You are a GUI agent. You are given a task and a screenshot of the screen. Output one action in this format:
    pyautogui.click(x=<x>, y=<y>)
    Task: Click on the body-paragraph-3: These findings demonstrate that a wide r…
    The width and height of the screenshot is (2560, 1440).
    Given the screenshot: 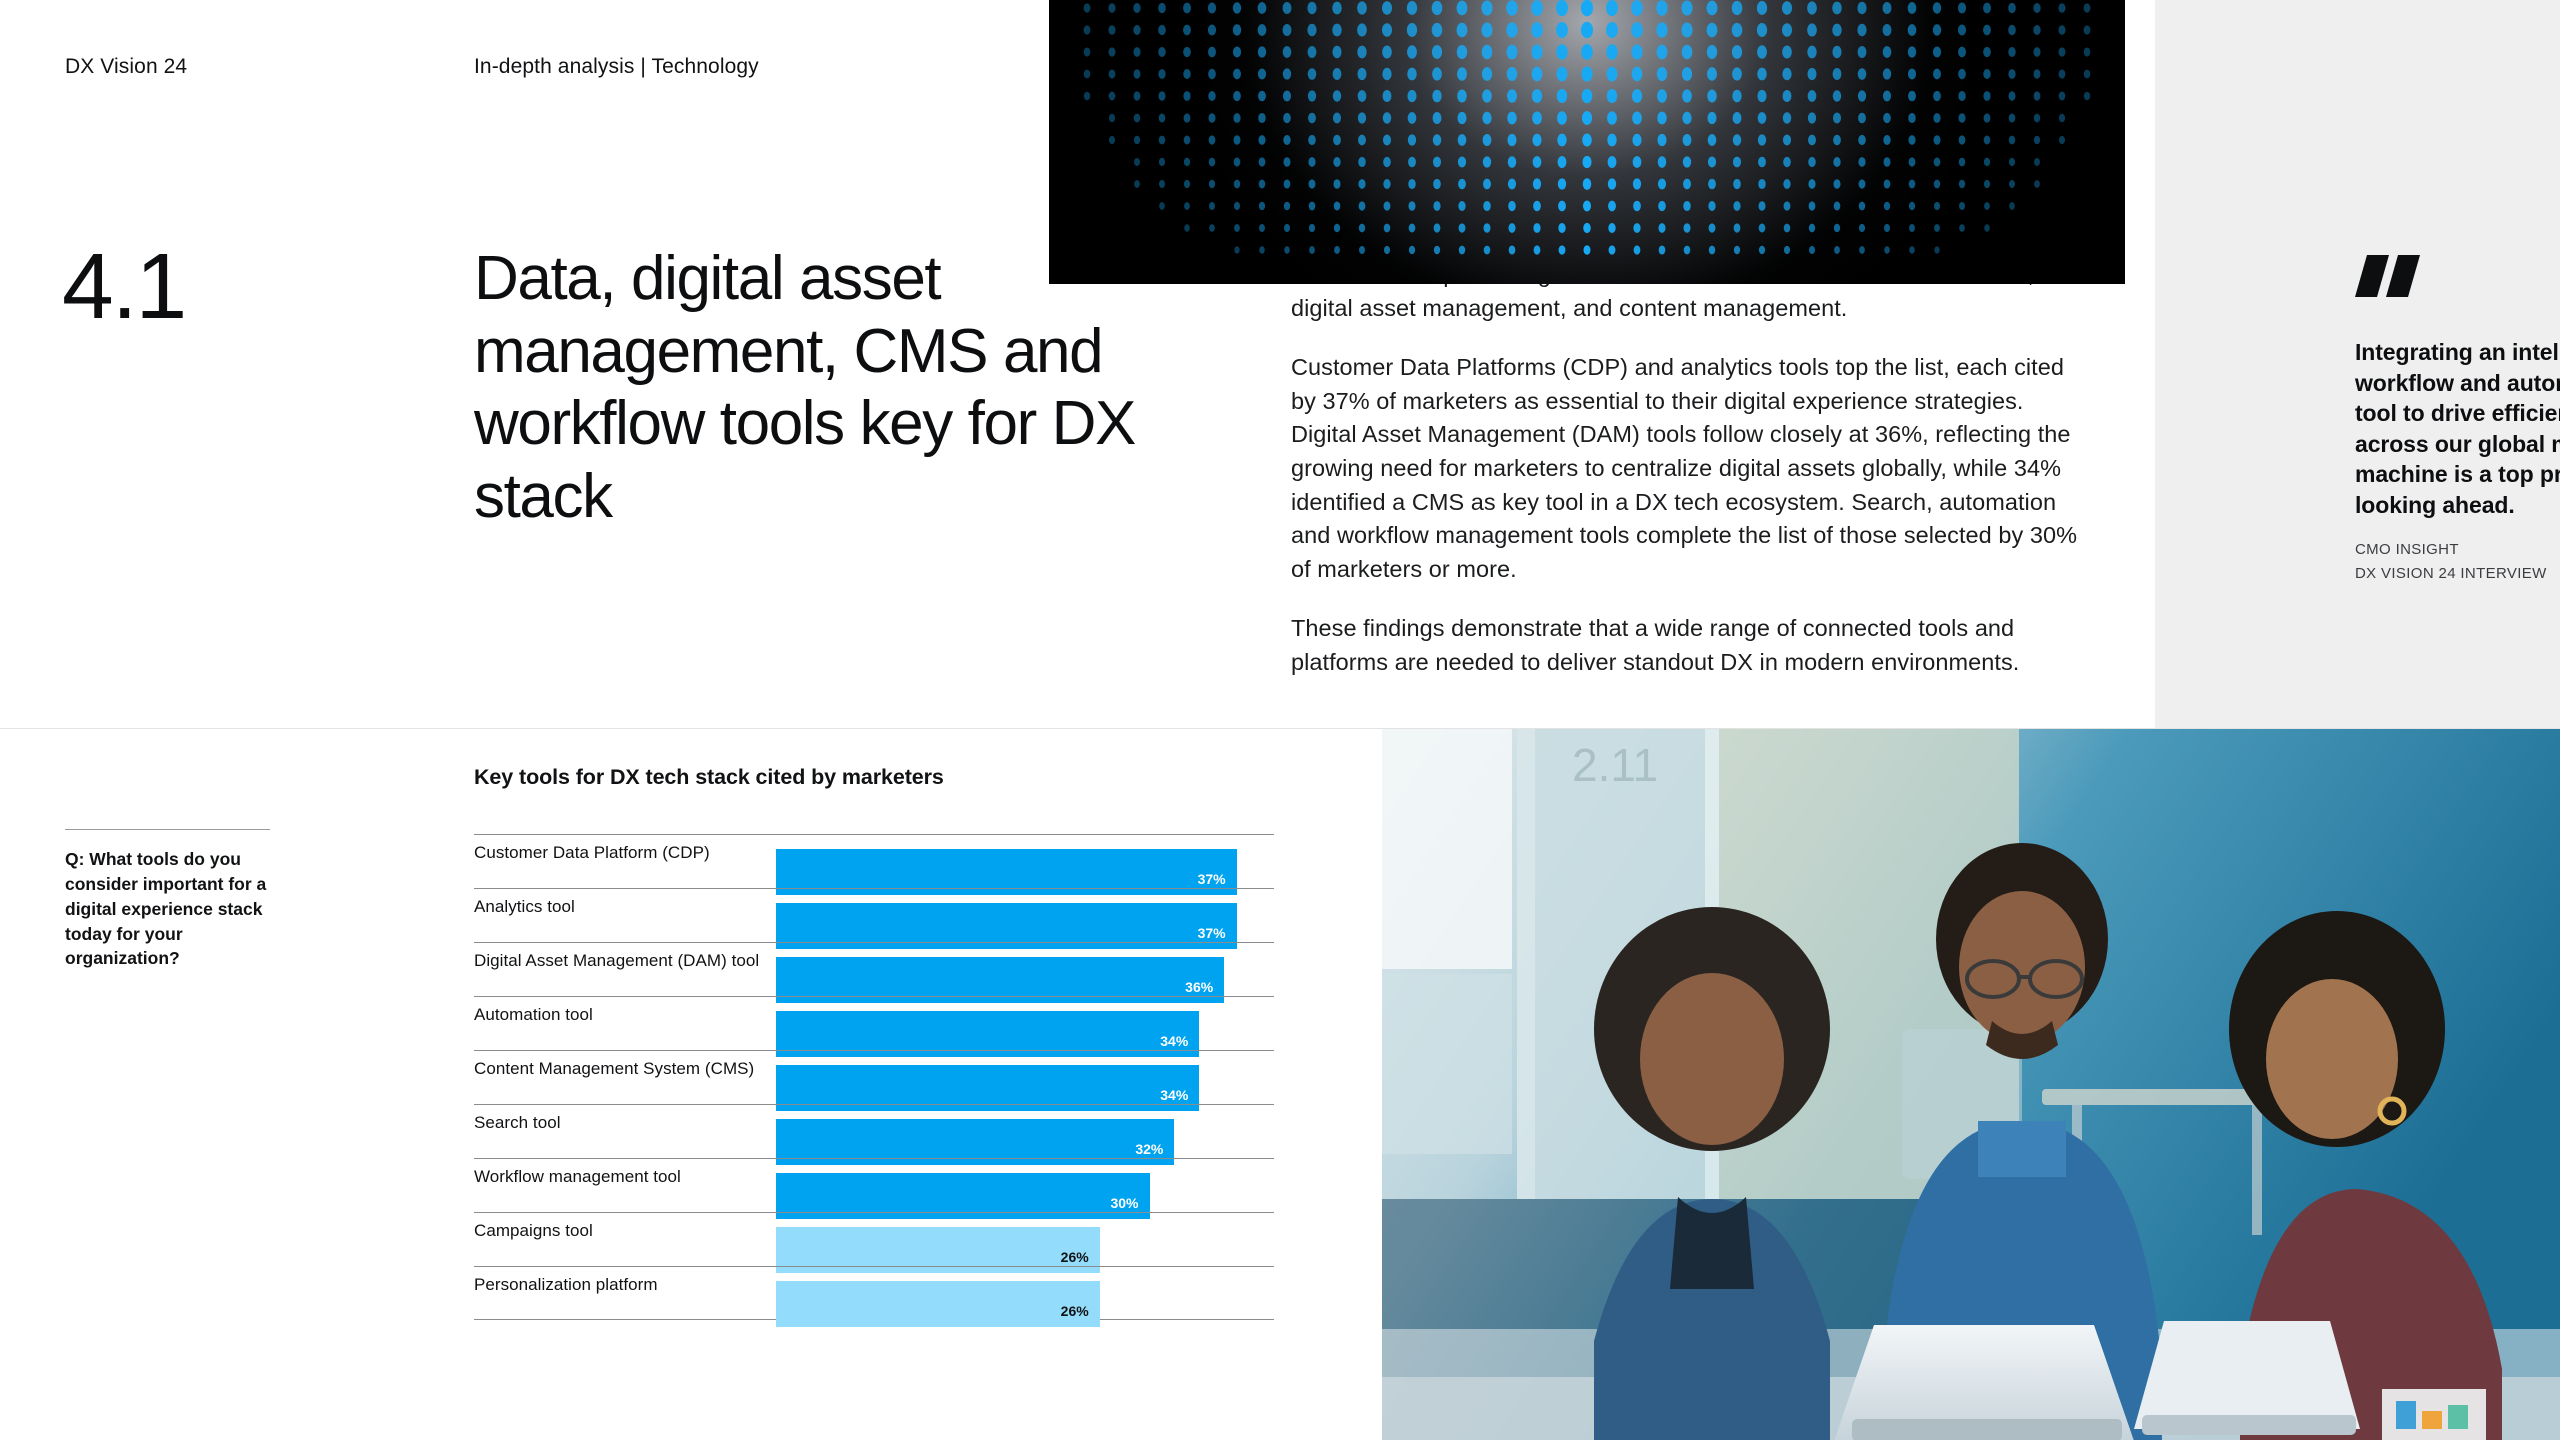 What is the action you would take?
    pyautogui.click(x=1655, y=645)
    